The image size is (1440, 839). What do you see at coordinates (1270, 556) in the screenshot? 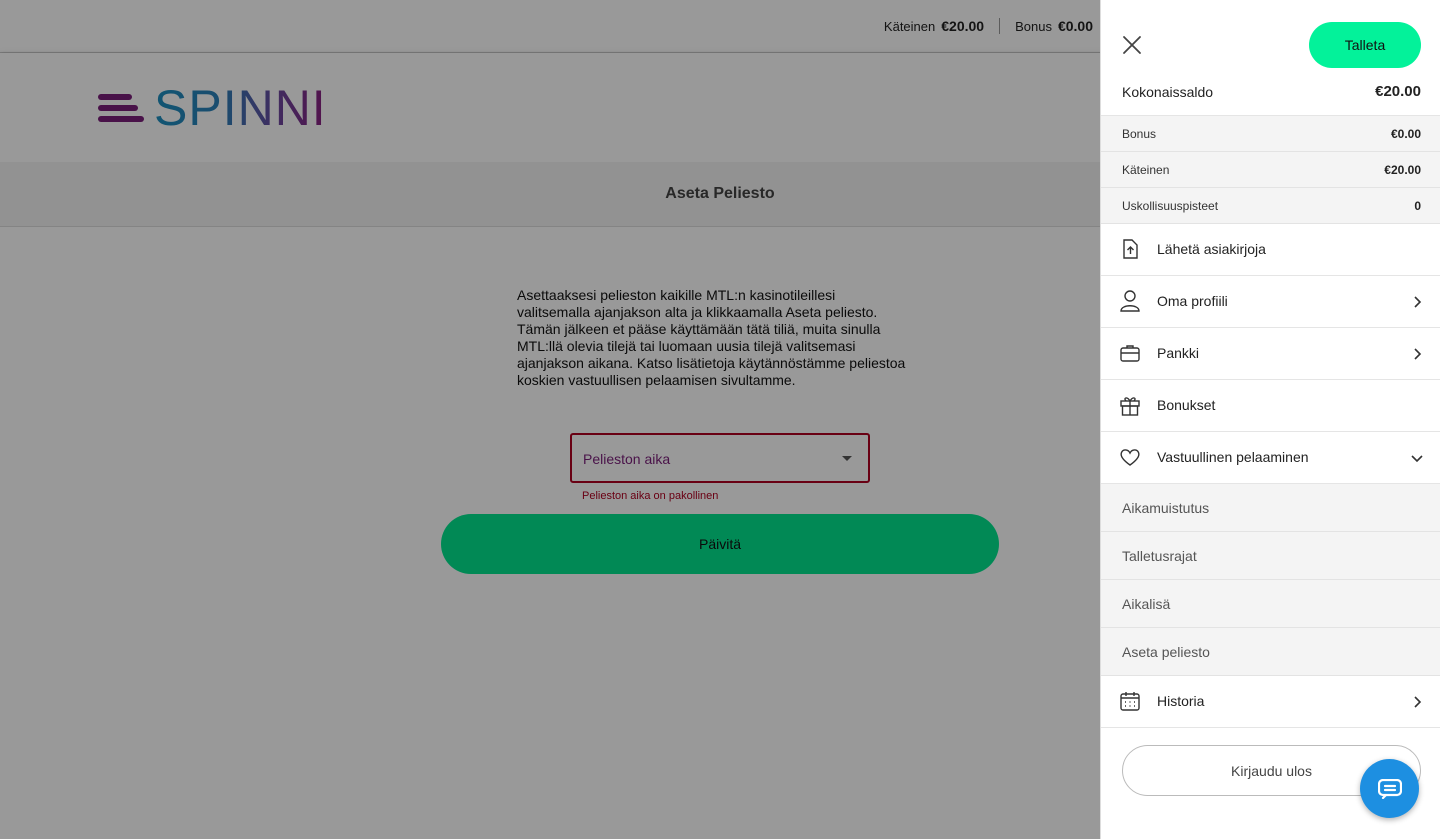
I see `submenu-item-deposit-limits: Talletusrajat` at bounding box center [1270, 556].